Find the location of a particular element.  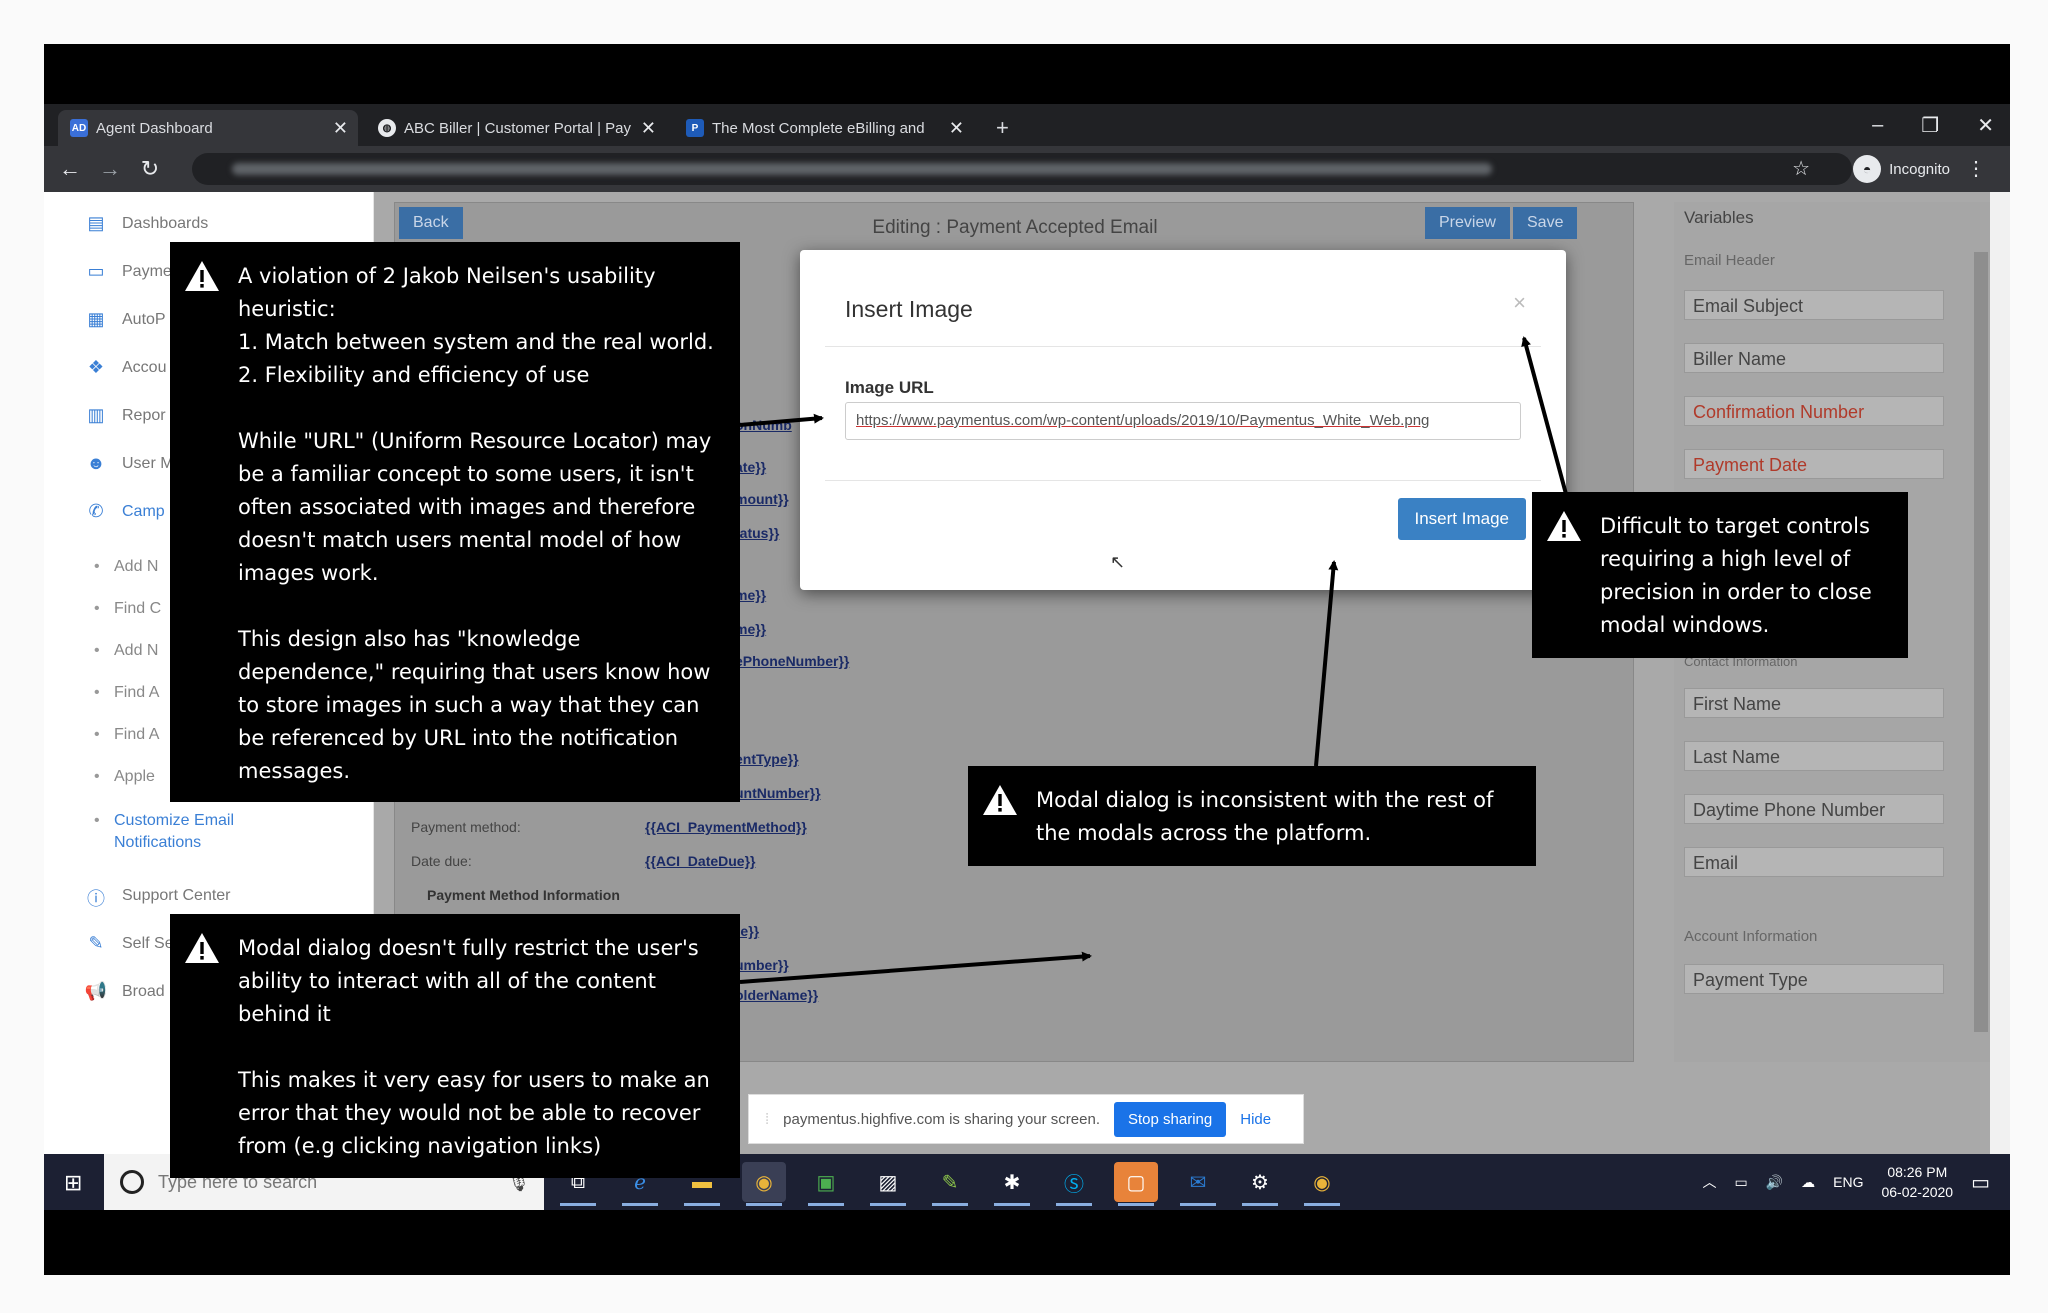

account-info-section: Account Information is located at coordinates (1751, 936).